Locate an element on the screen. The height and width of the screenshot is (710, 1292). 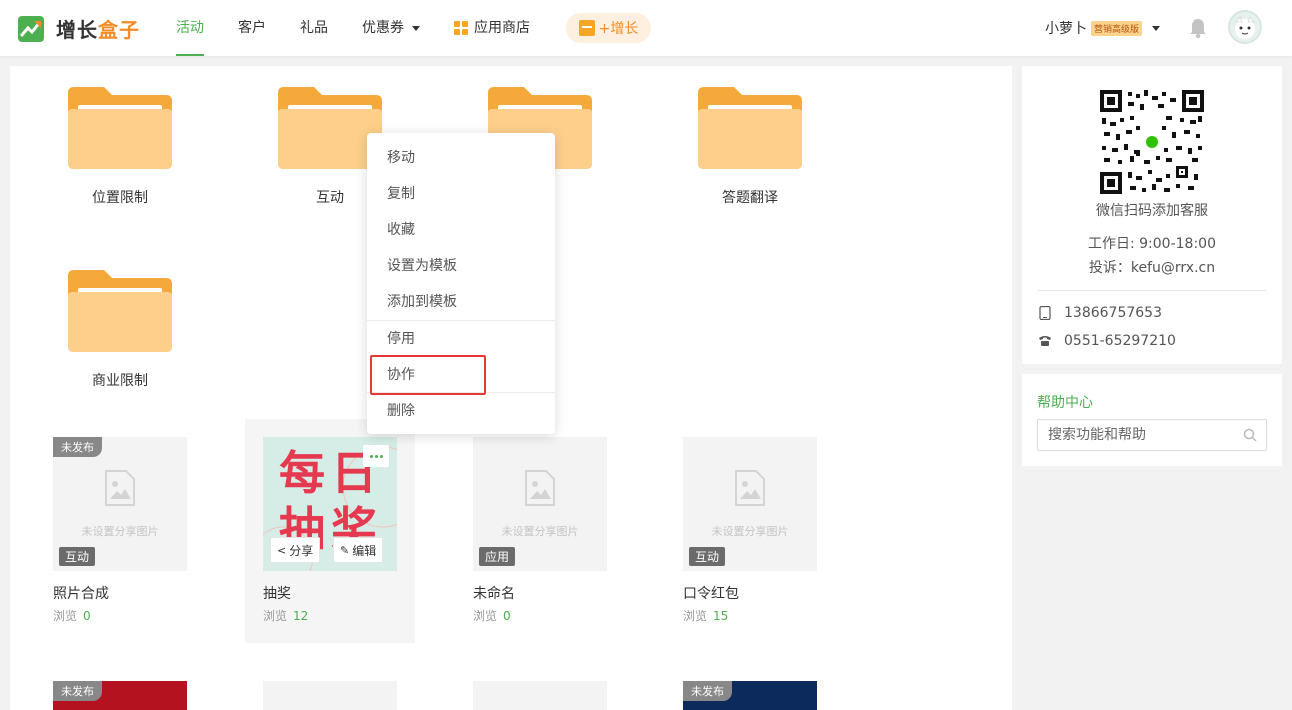
card-title: 未命名 is located at coordinates (494, 594).